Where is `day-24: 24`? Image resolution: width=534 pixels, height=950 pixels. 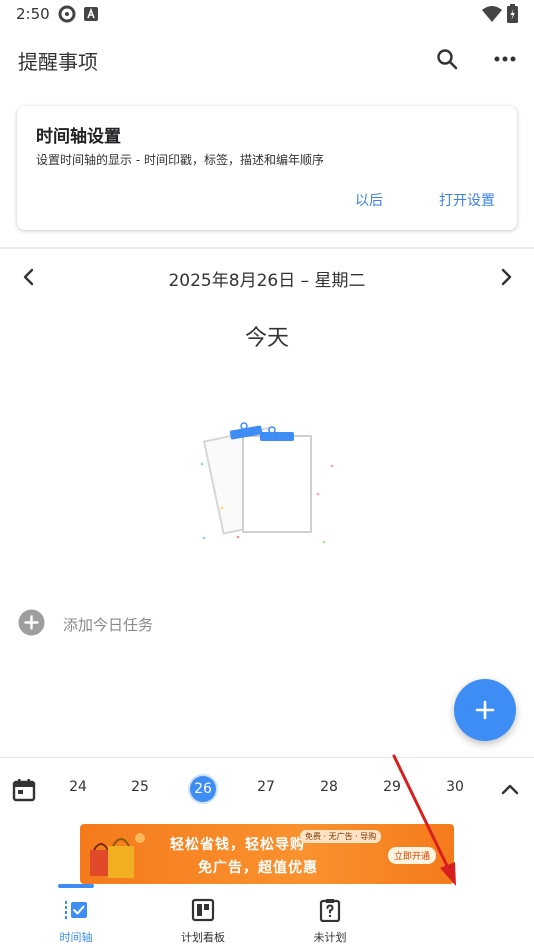
day-24: 24 is located at coordinates (78, 787).